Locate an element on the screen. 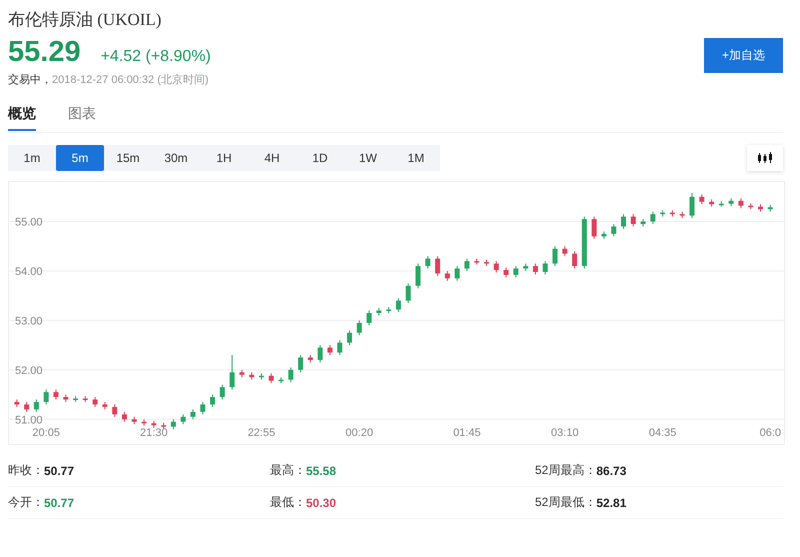  trading-status: 交易中， is located at coordinates (30, 80).